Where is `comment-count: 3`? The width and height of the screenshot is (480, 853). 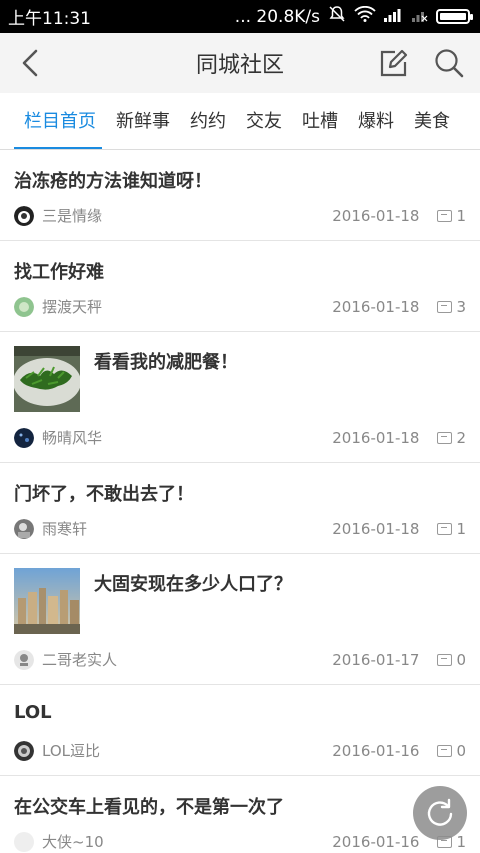 comment-count: 3 is located at coordinates (461, 306).